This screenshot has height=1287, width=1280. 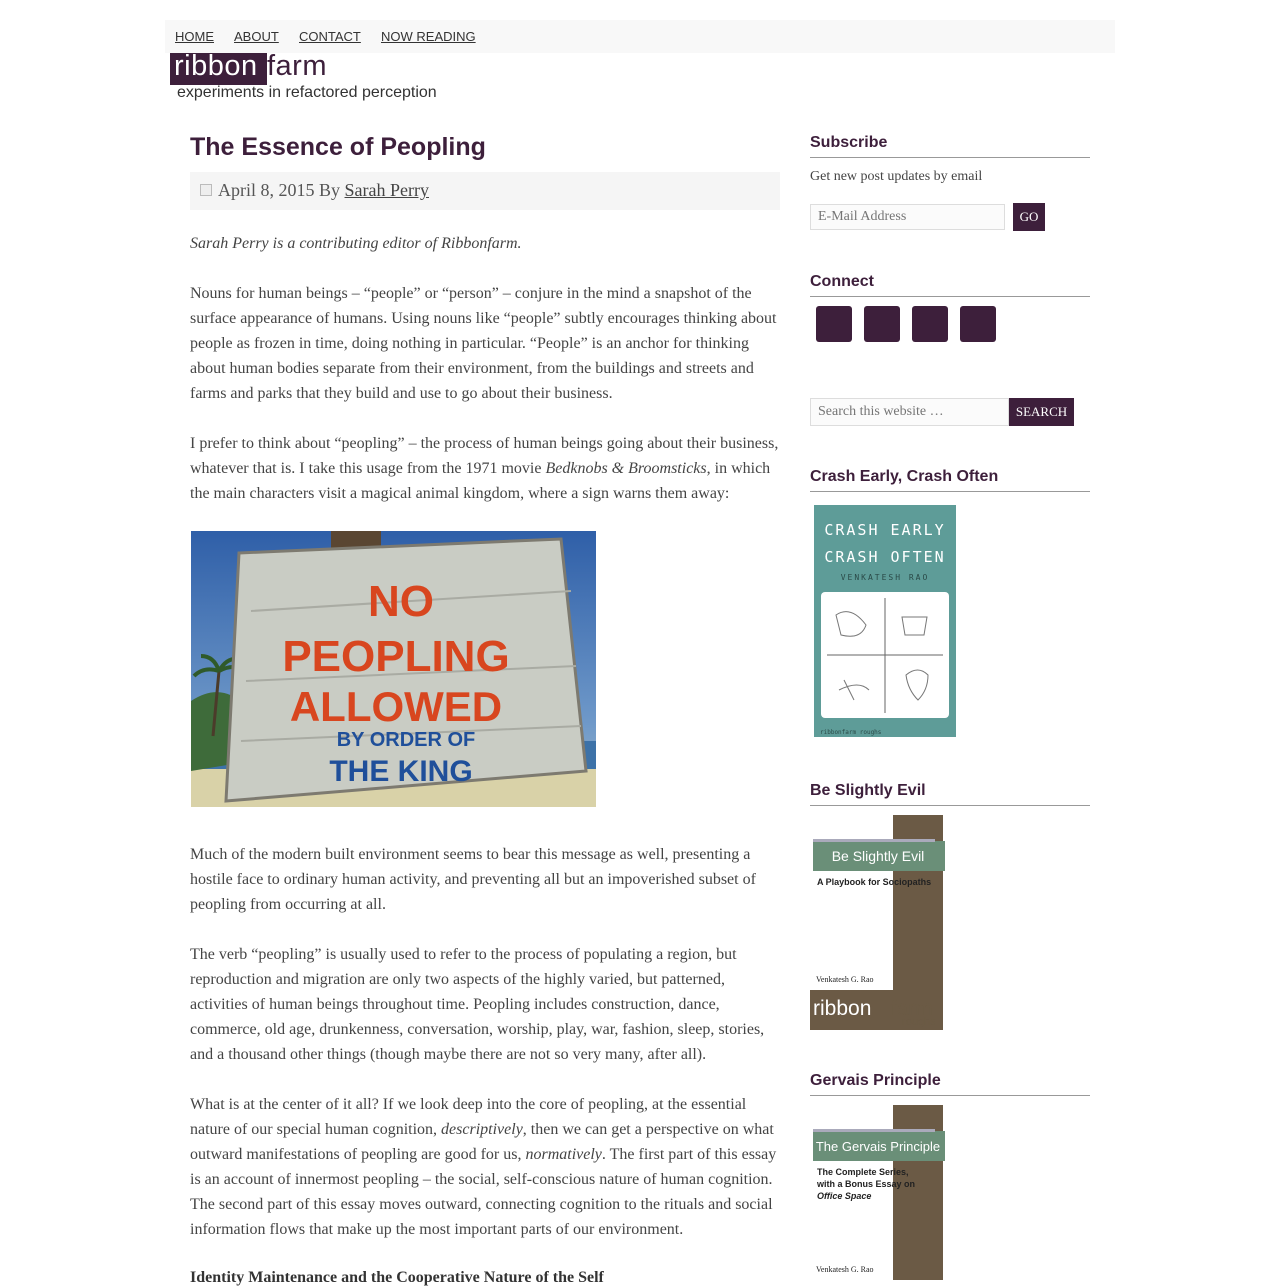 I want to click on book2-author: Venkatesh G. Rao, so click(x=845, y=979).